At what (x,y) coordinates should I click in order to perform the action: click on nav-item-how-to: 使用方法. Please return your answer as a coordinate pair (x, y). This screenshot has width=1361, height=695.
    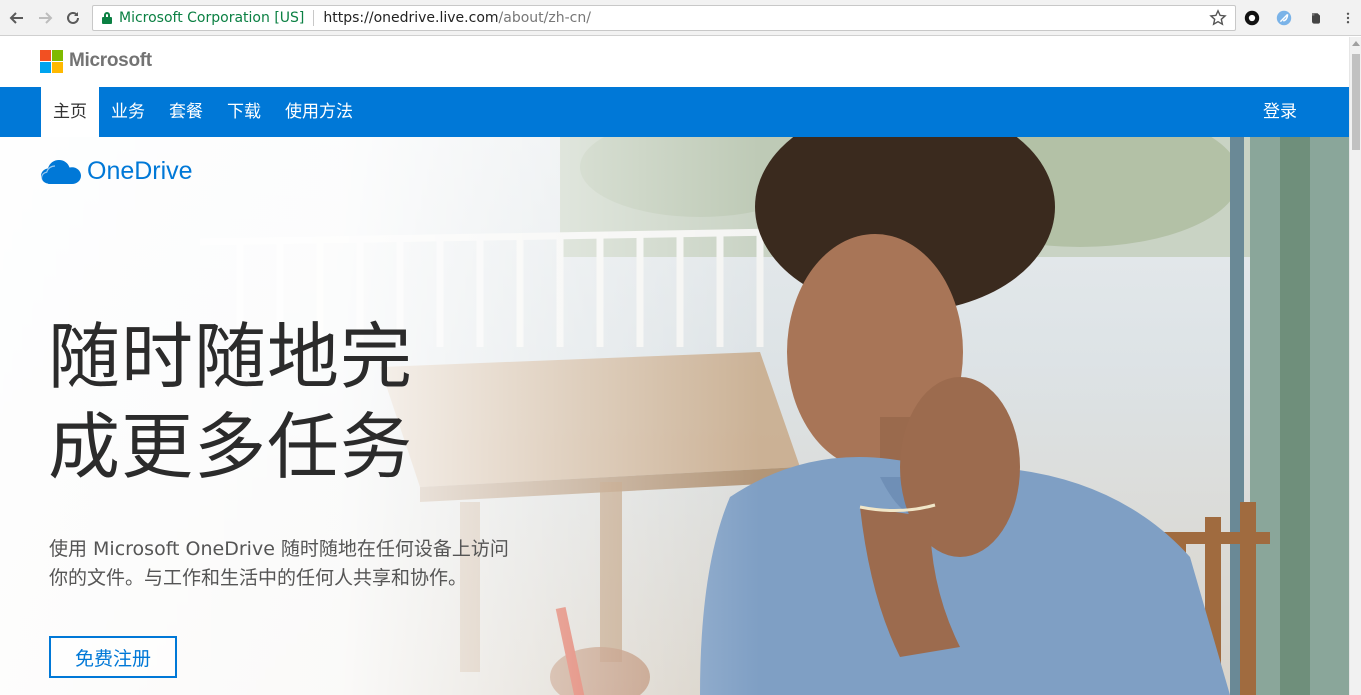
    Looking at the image, I should click on (319, 112).